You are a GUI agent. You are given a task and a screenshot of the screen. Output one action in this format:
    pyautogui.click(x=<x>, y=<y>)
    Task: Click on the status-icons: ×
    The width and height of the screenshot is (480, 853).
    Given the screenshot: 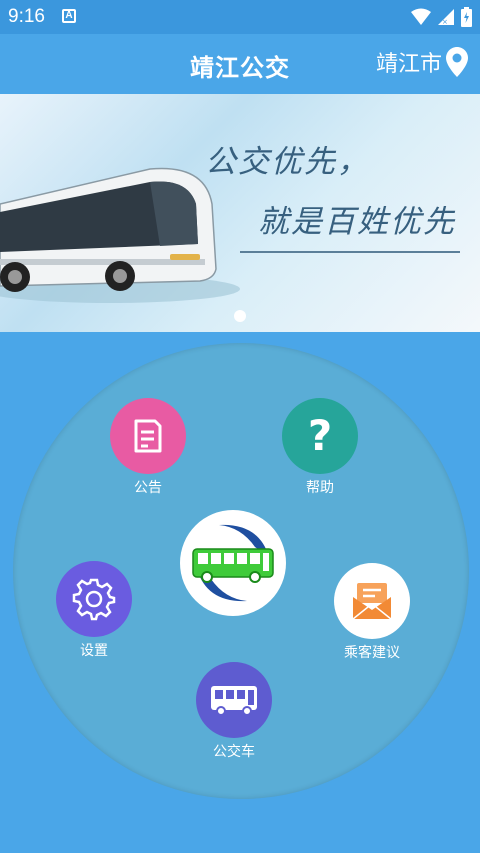 What is the action you would take?
    pyautogui.click(x=441, y=17)
    